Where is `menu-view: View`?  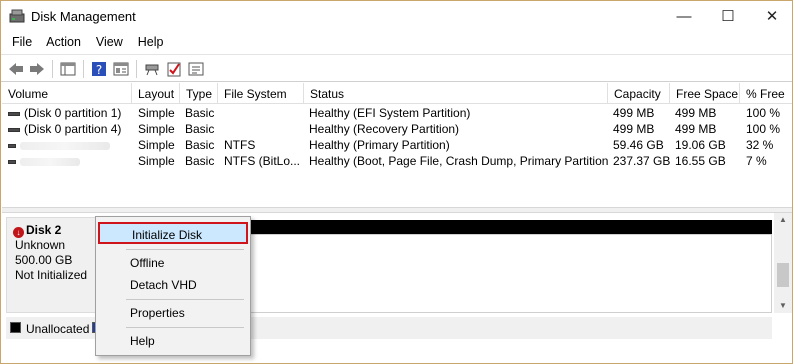
menu-view: View is located at coordinates (109, 42).